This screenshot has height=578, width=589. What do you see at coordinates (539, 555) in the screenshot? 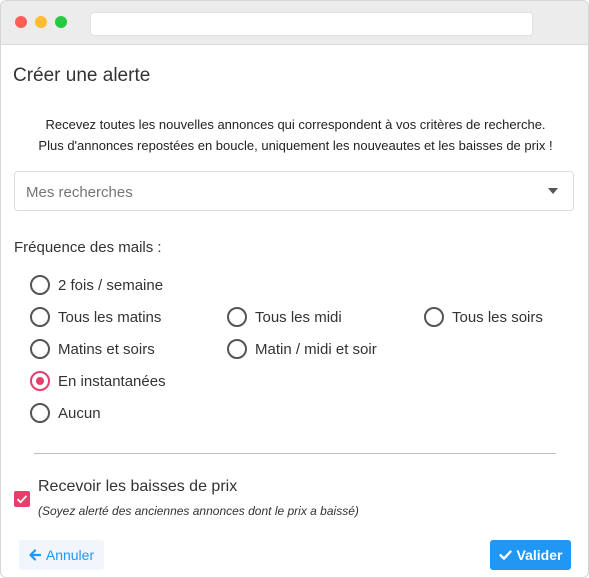
I see `validate-button-label: Valider` at bounding box center [539, 555].